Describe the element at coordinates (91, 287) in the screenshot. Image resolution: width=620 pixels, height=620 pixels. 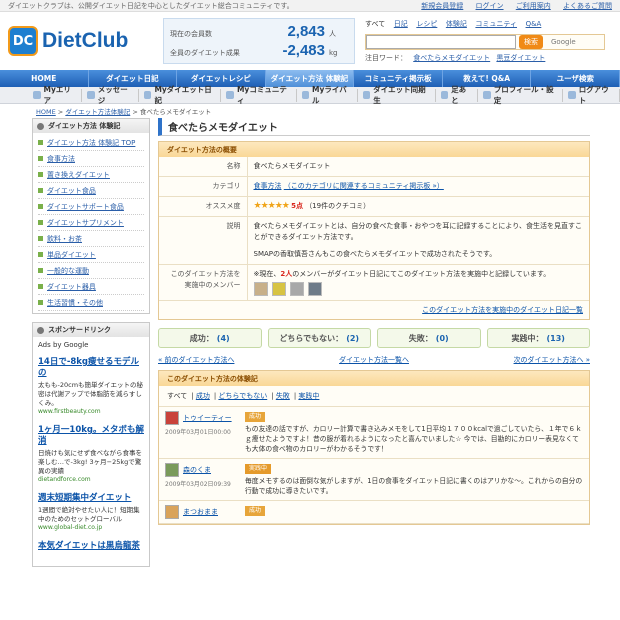
I see `sidebar-item-equipment: ダイエット器具` at that location.